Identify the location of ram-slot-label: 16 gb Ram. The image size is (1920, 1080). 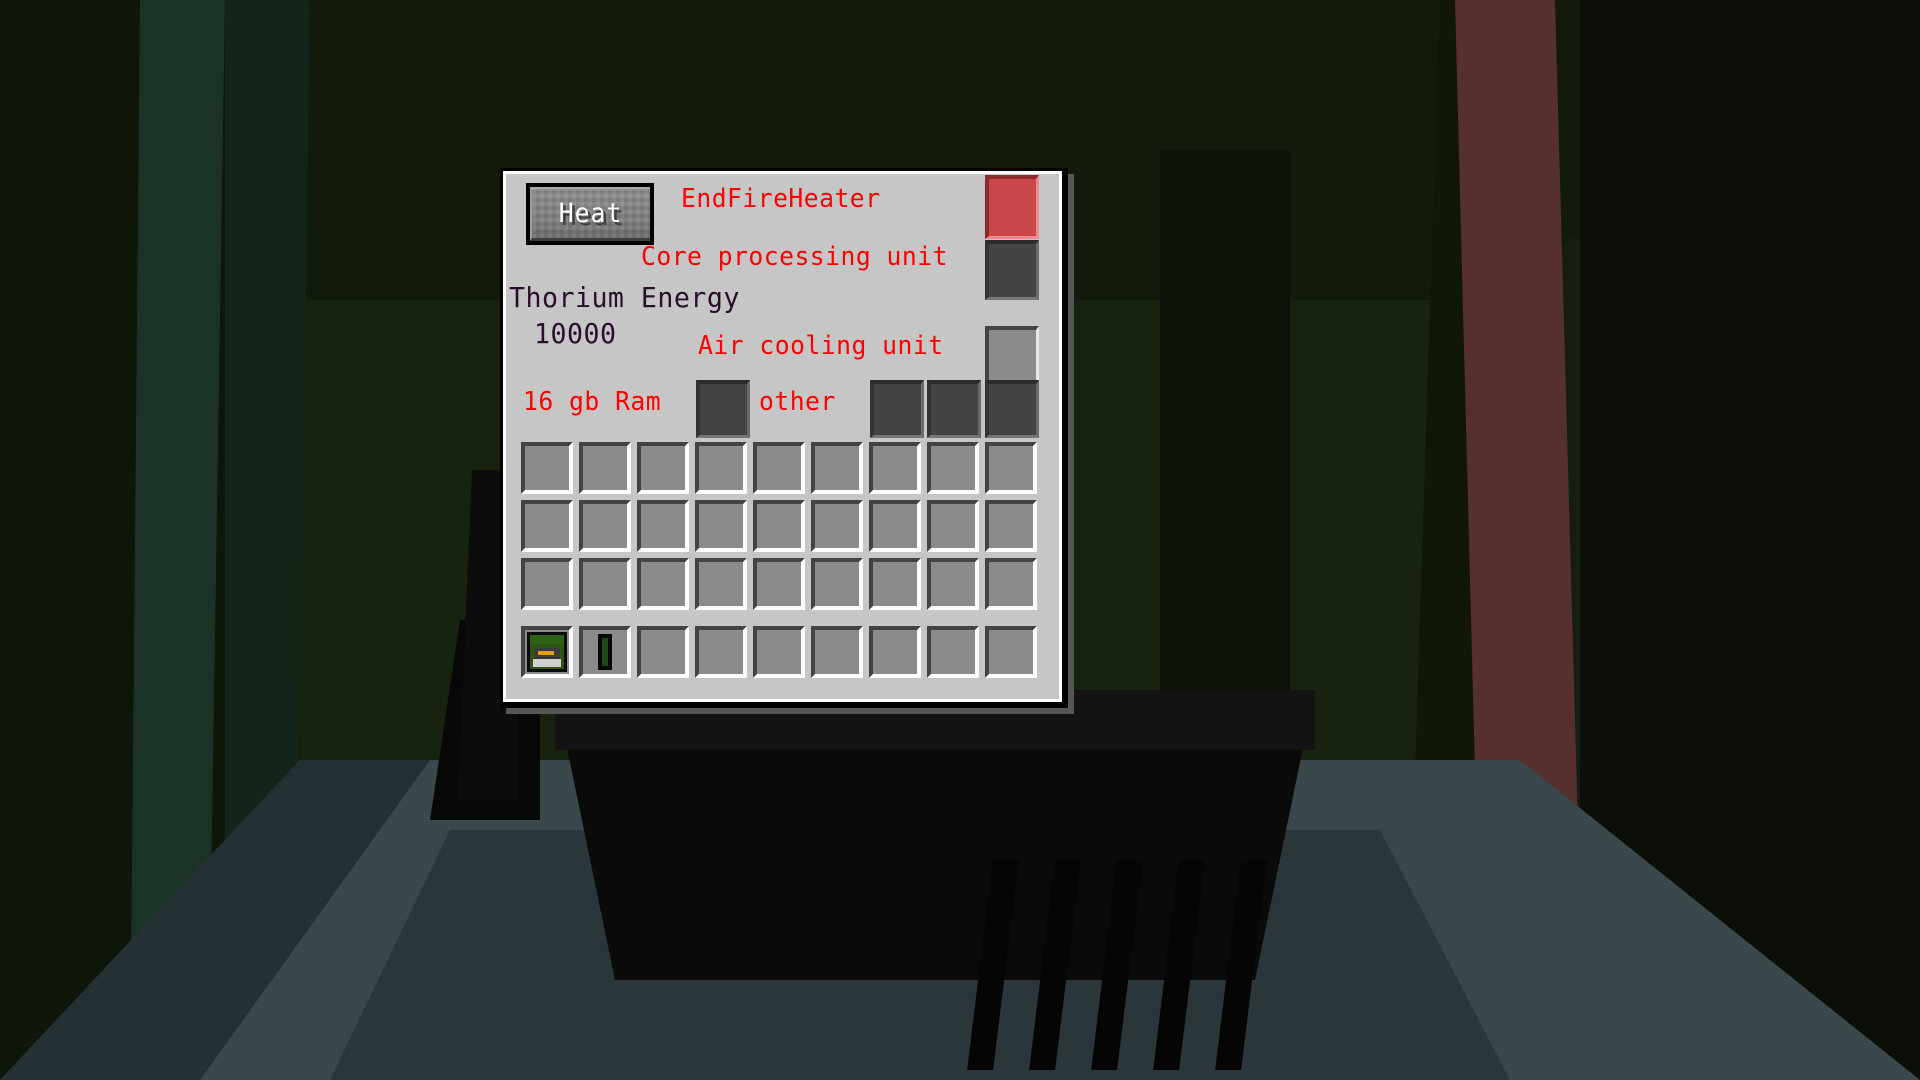
(592, 402).